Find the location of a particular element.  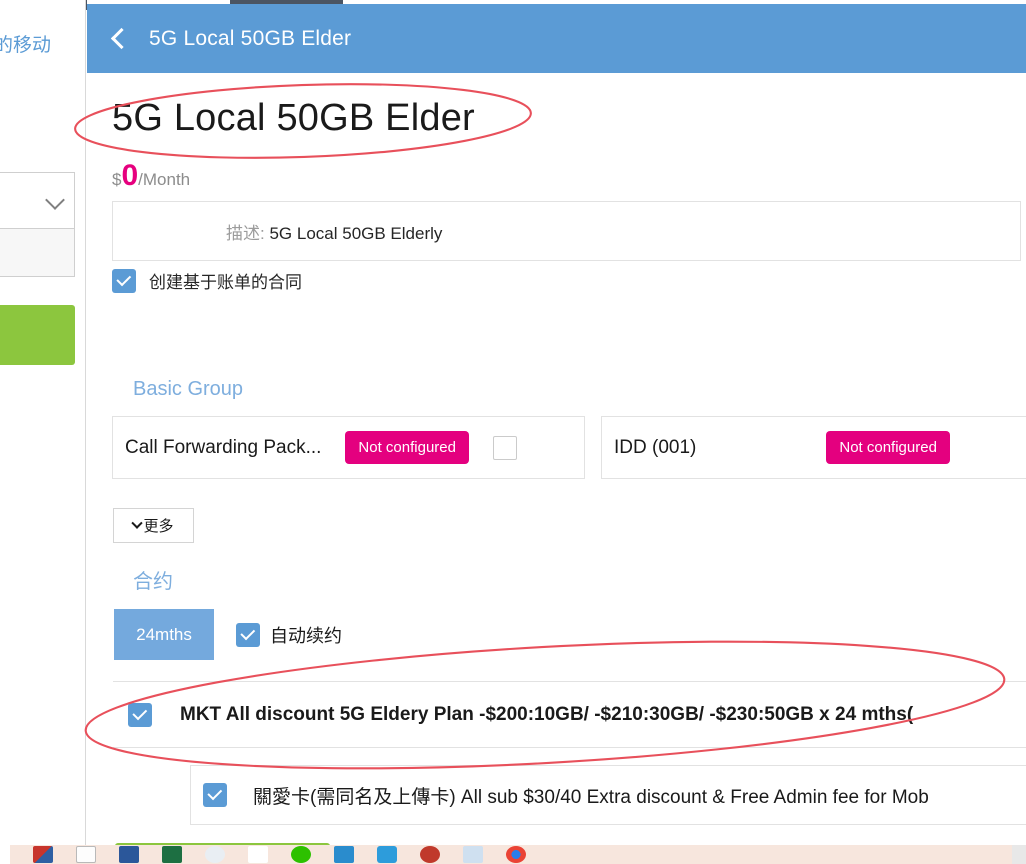

more-button-label: 更多 is located at coordinates (158, 526).